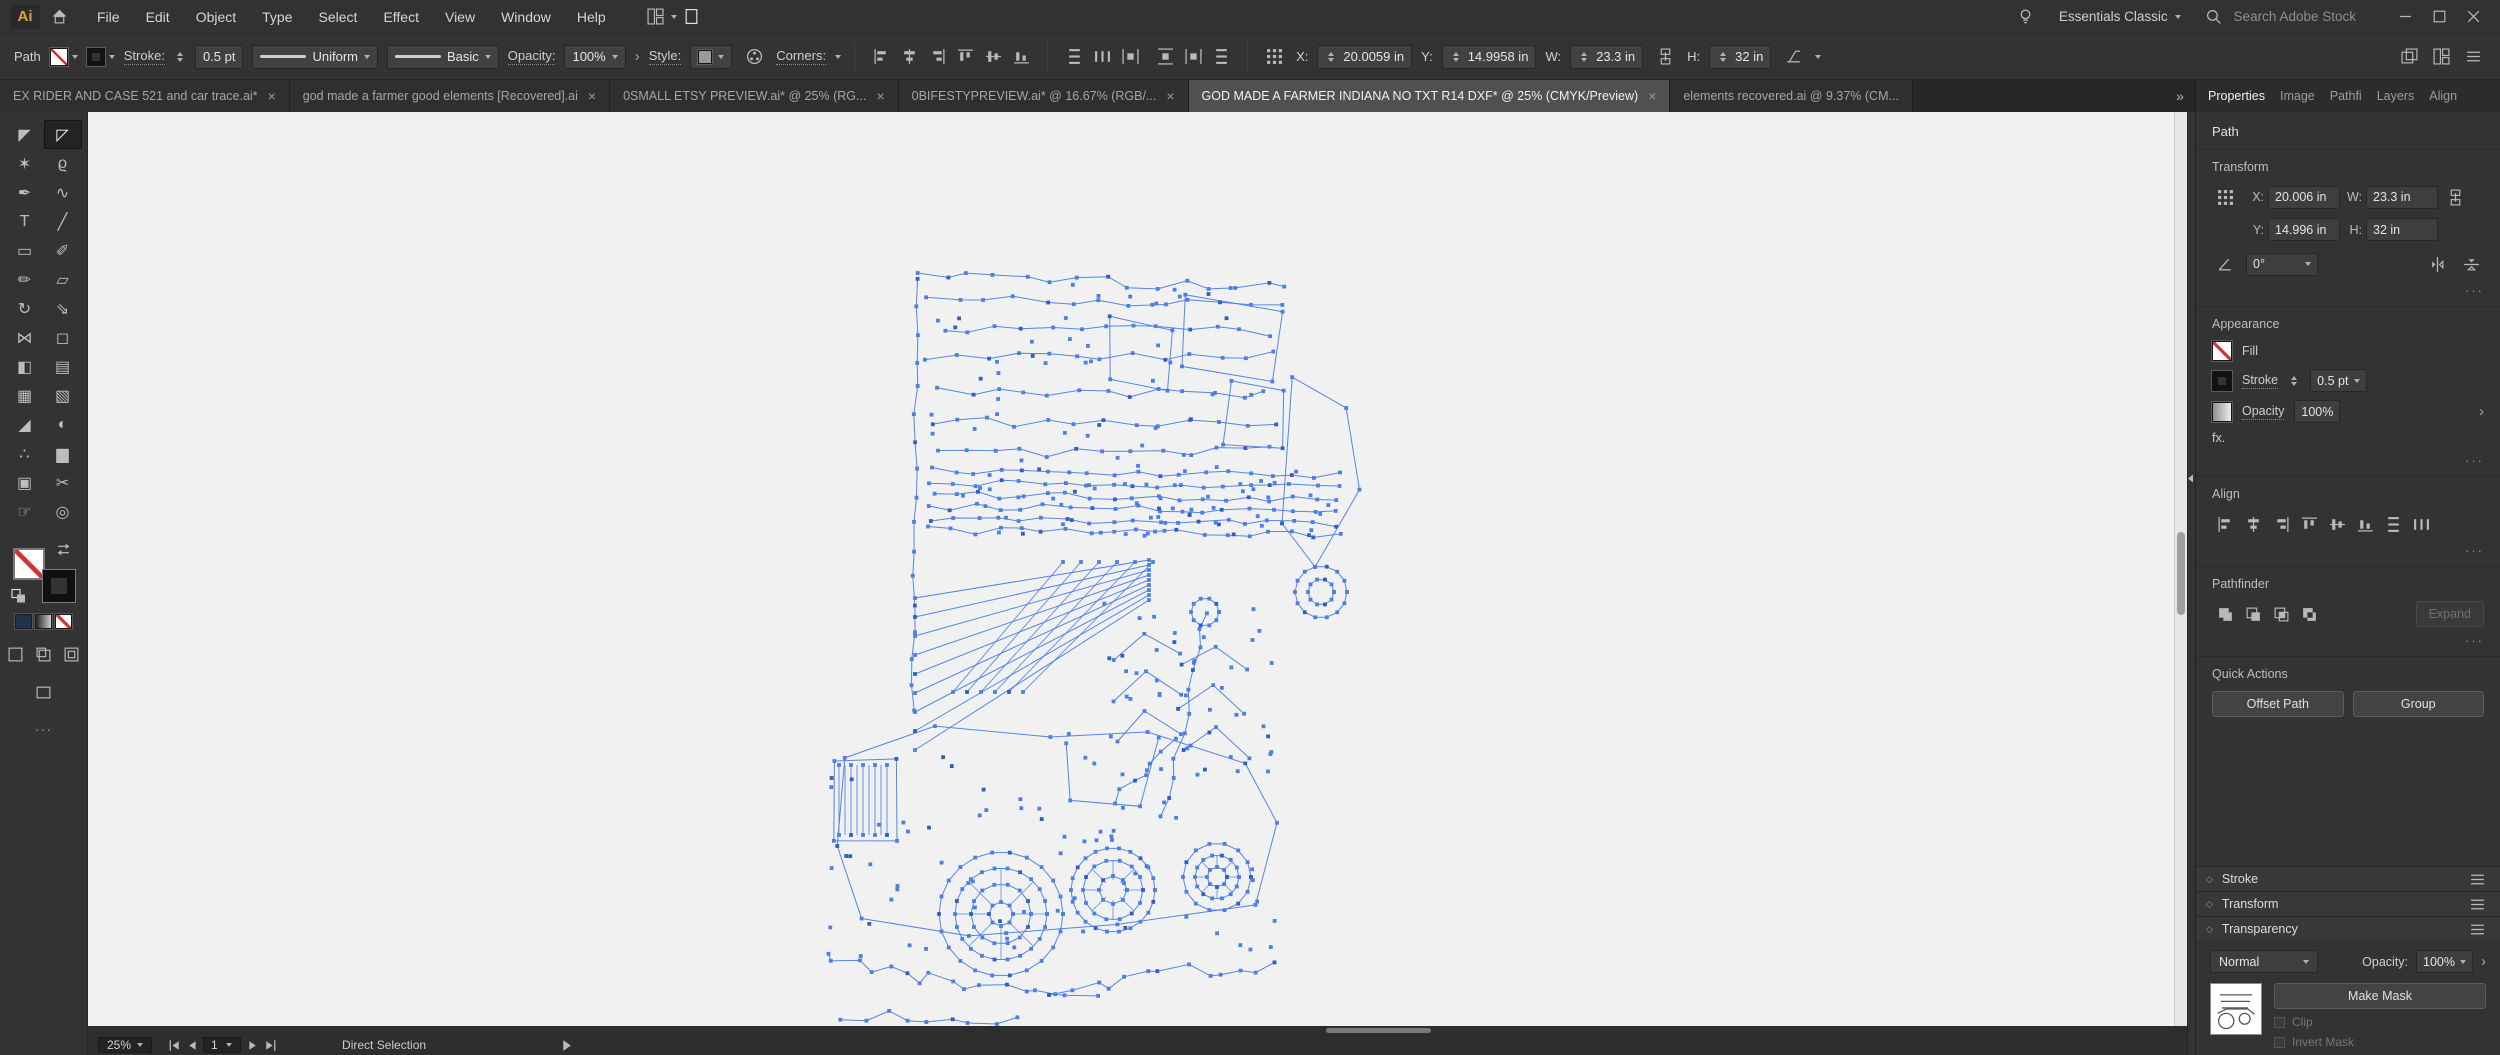 This screenshot has height=1055, width=2500. Describe the element at coordinates (2421, 524) in the screenshot. I see `dist-horiz-icon` at that location.